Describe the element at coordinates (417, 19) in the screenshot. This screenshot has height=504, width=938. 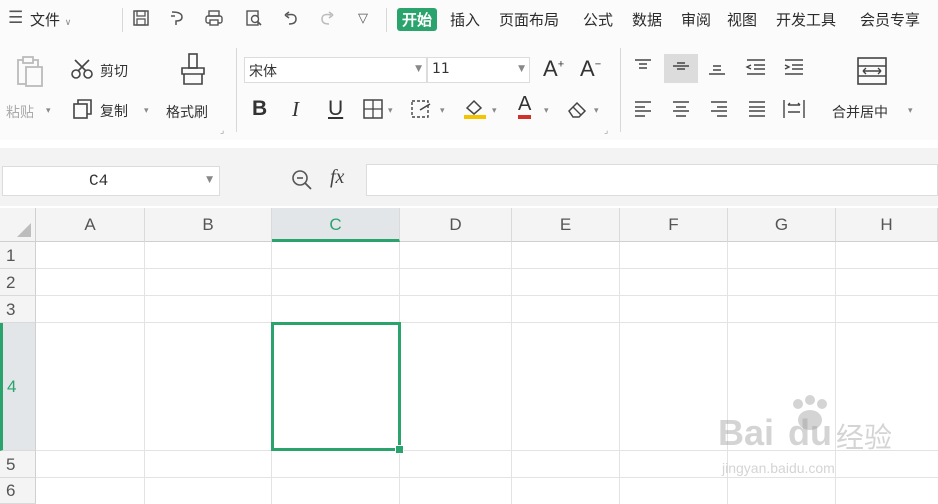
I see `tab-home: 开始` at that location.